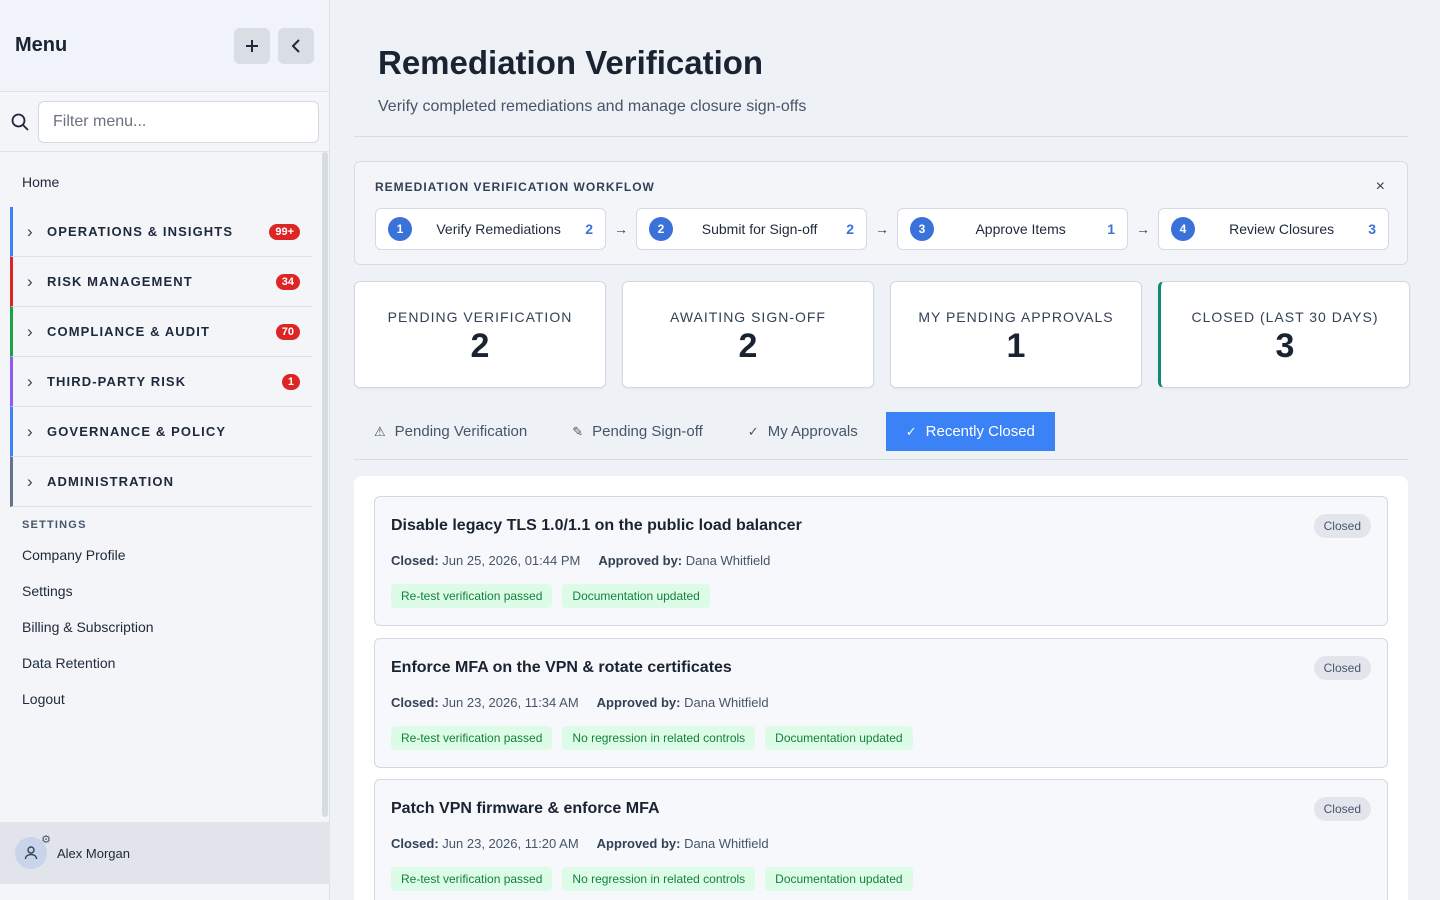 The width and height of the screenshot is (1440, 900). Describe the element at coordinates (46, 839) in the screenshot. I see `gear-icon: ⚙` at that location.